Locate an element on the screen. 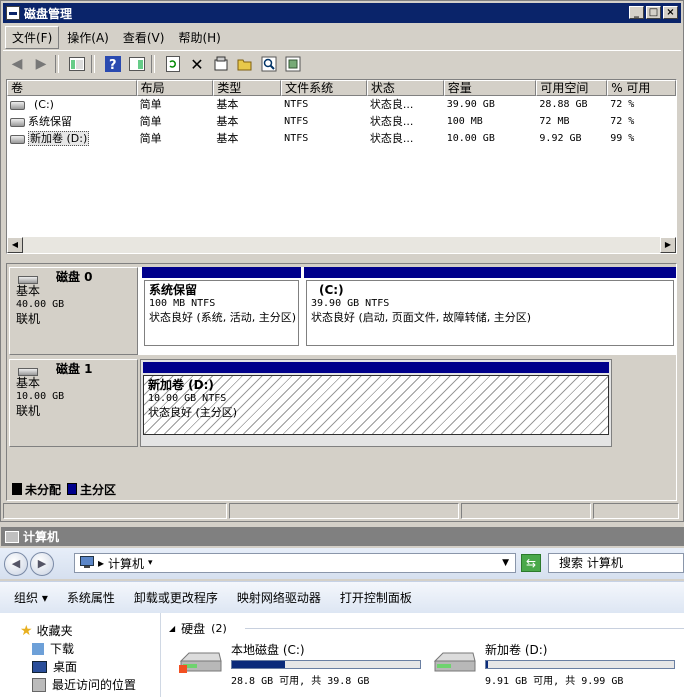  drive-space: 9.91 GB 可用, 共 9.99 GB is located at coordinates (554, 681).